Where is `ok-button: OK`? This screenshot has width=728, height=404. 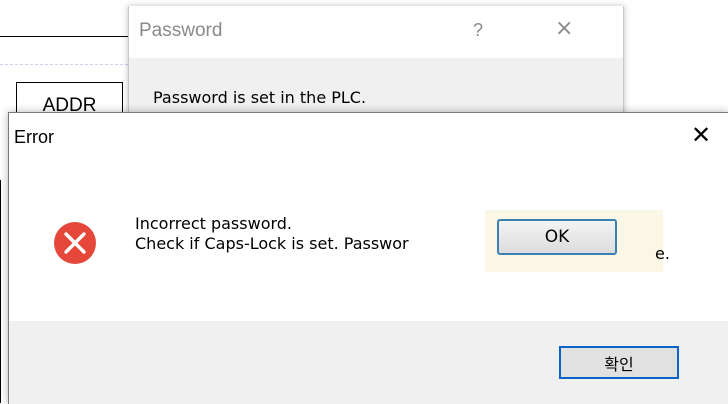
ok-button: OK is located at coordinates (557, 237).